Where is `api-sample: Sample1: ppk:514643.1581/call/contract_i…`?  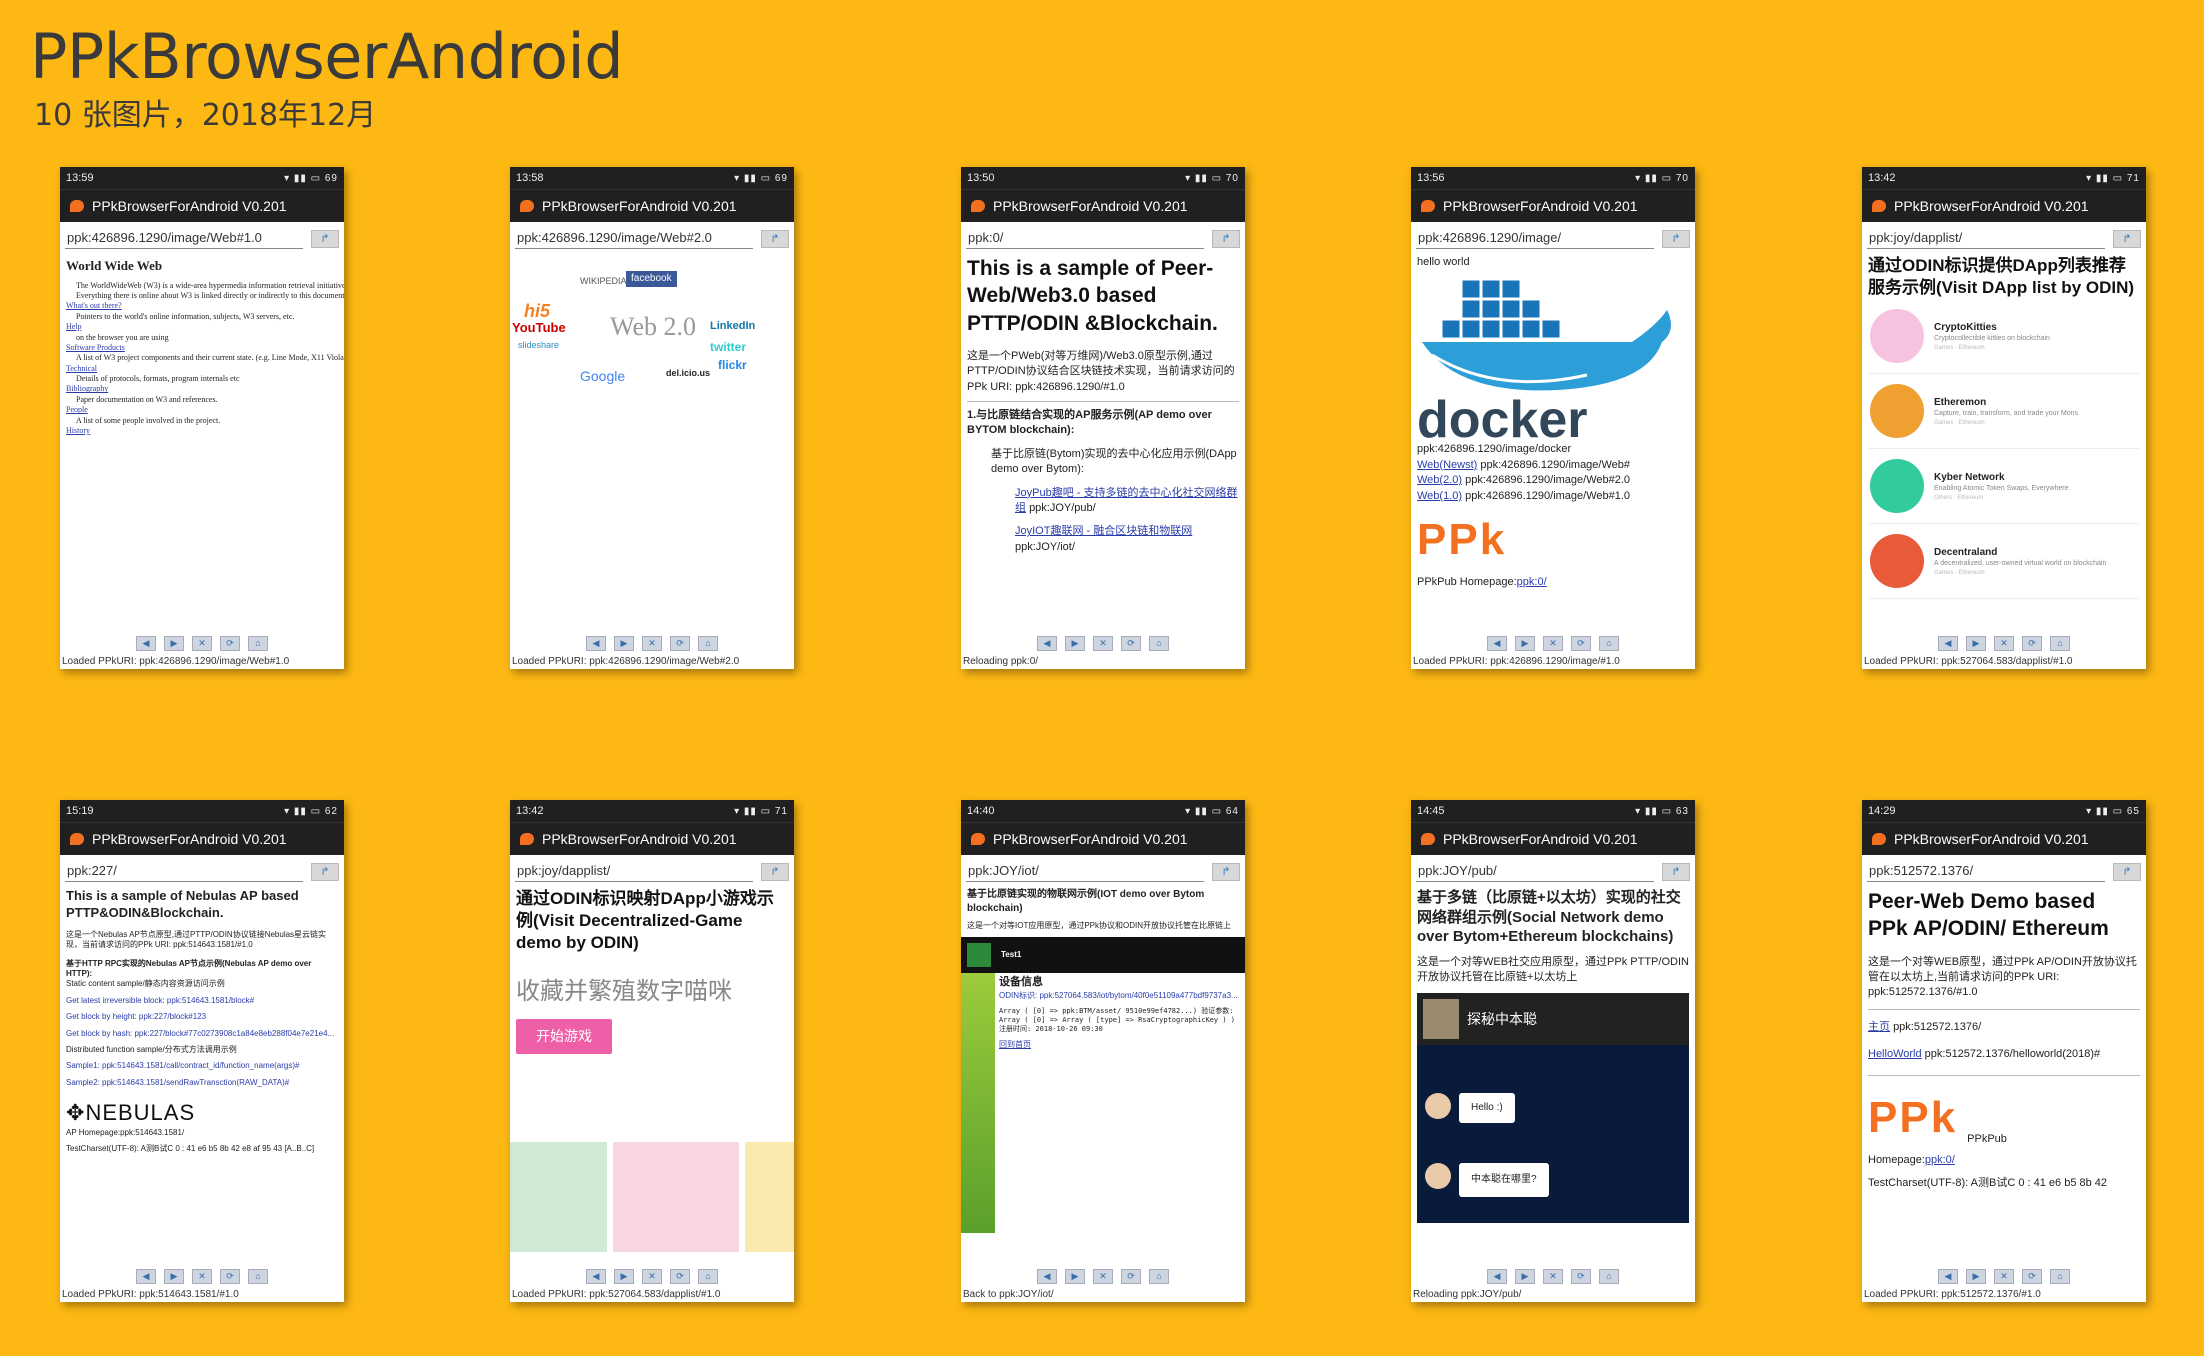 api-sample: Sample1: ppk:514643.1581/call/contract_i… is located at coordinates (202, 1066).